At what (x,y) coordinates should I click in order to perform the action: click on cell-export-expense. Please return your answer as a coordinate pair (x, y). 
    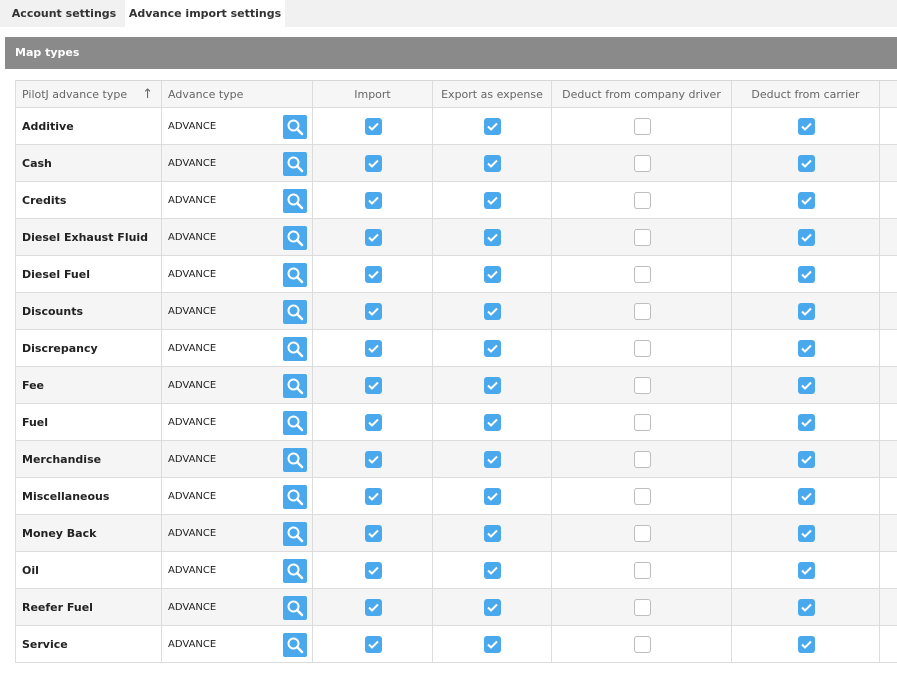
    Looking at the image, I should click on (491, 274).